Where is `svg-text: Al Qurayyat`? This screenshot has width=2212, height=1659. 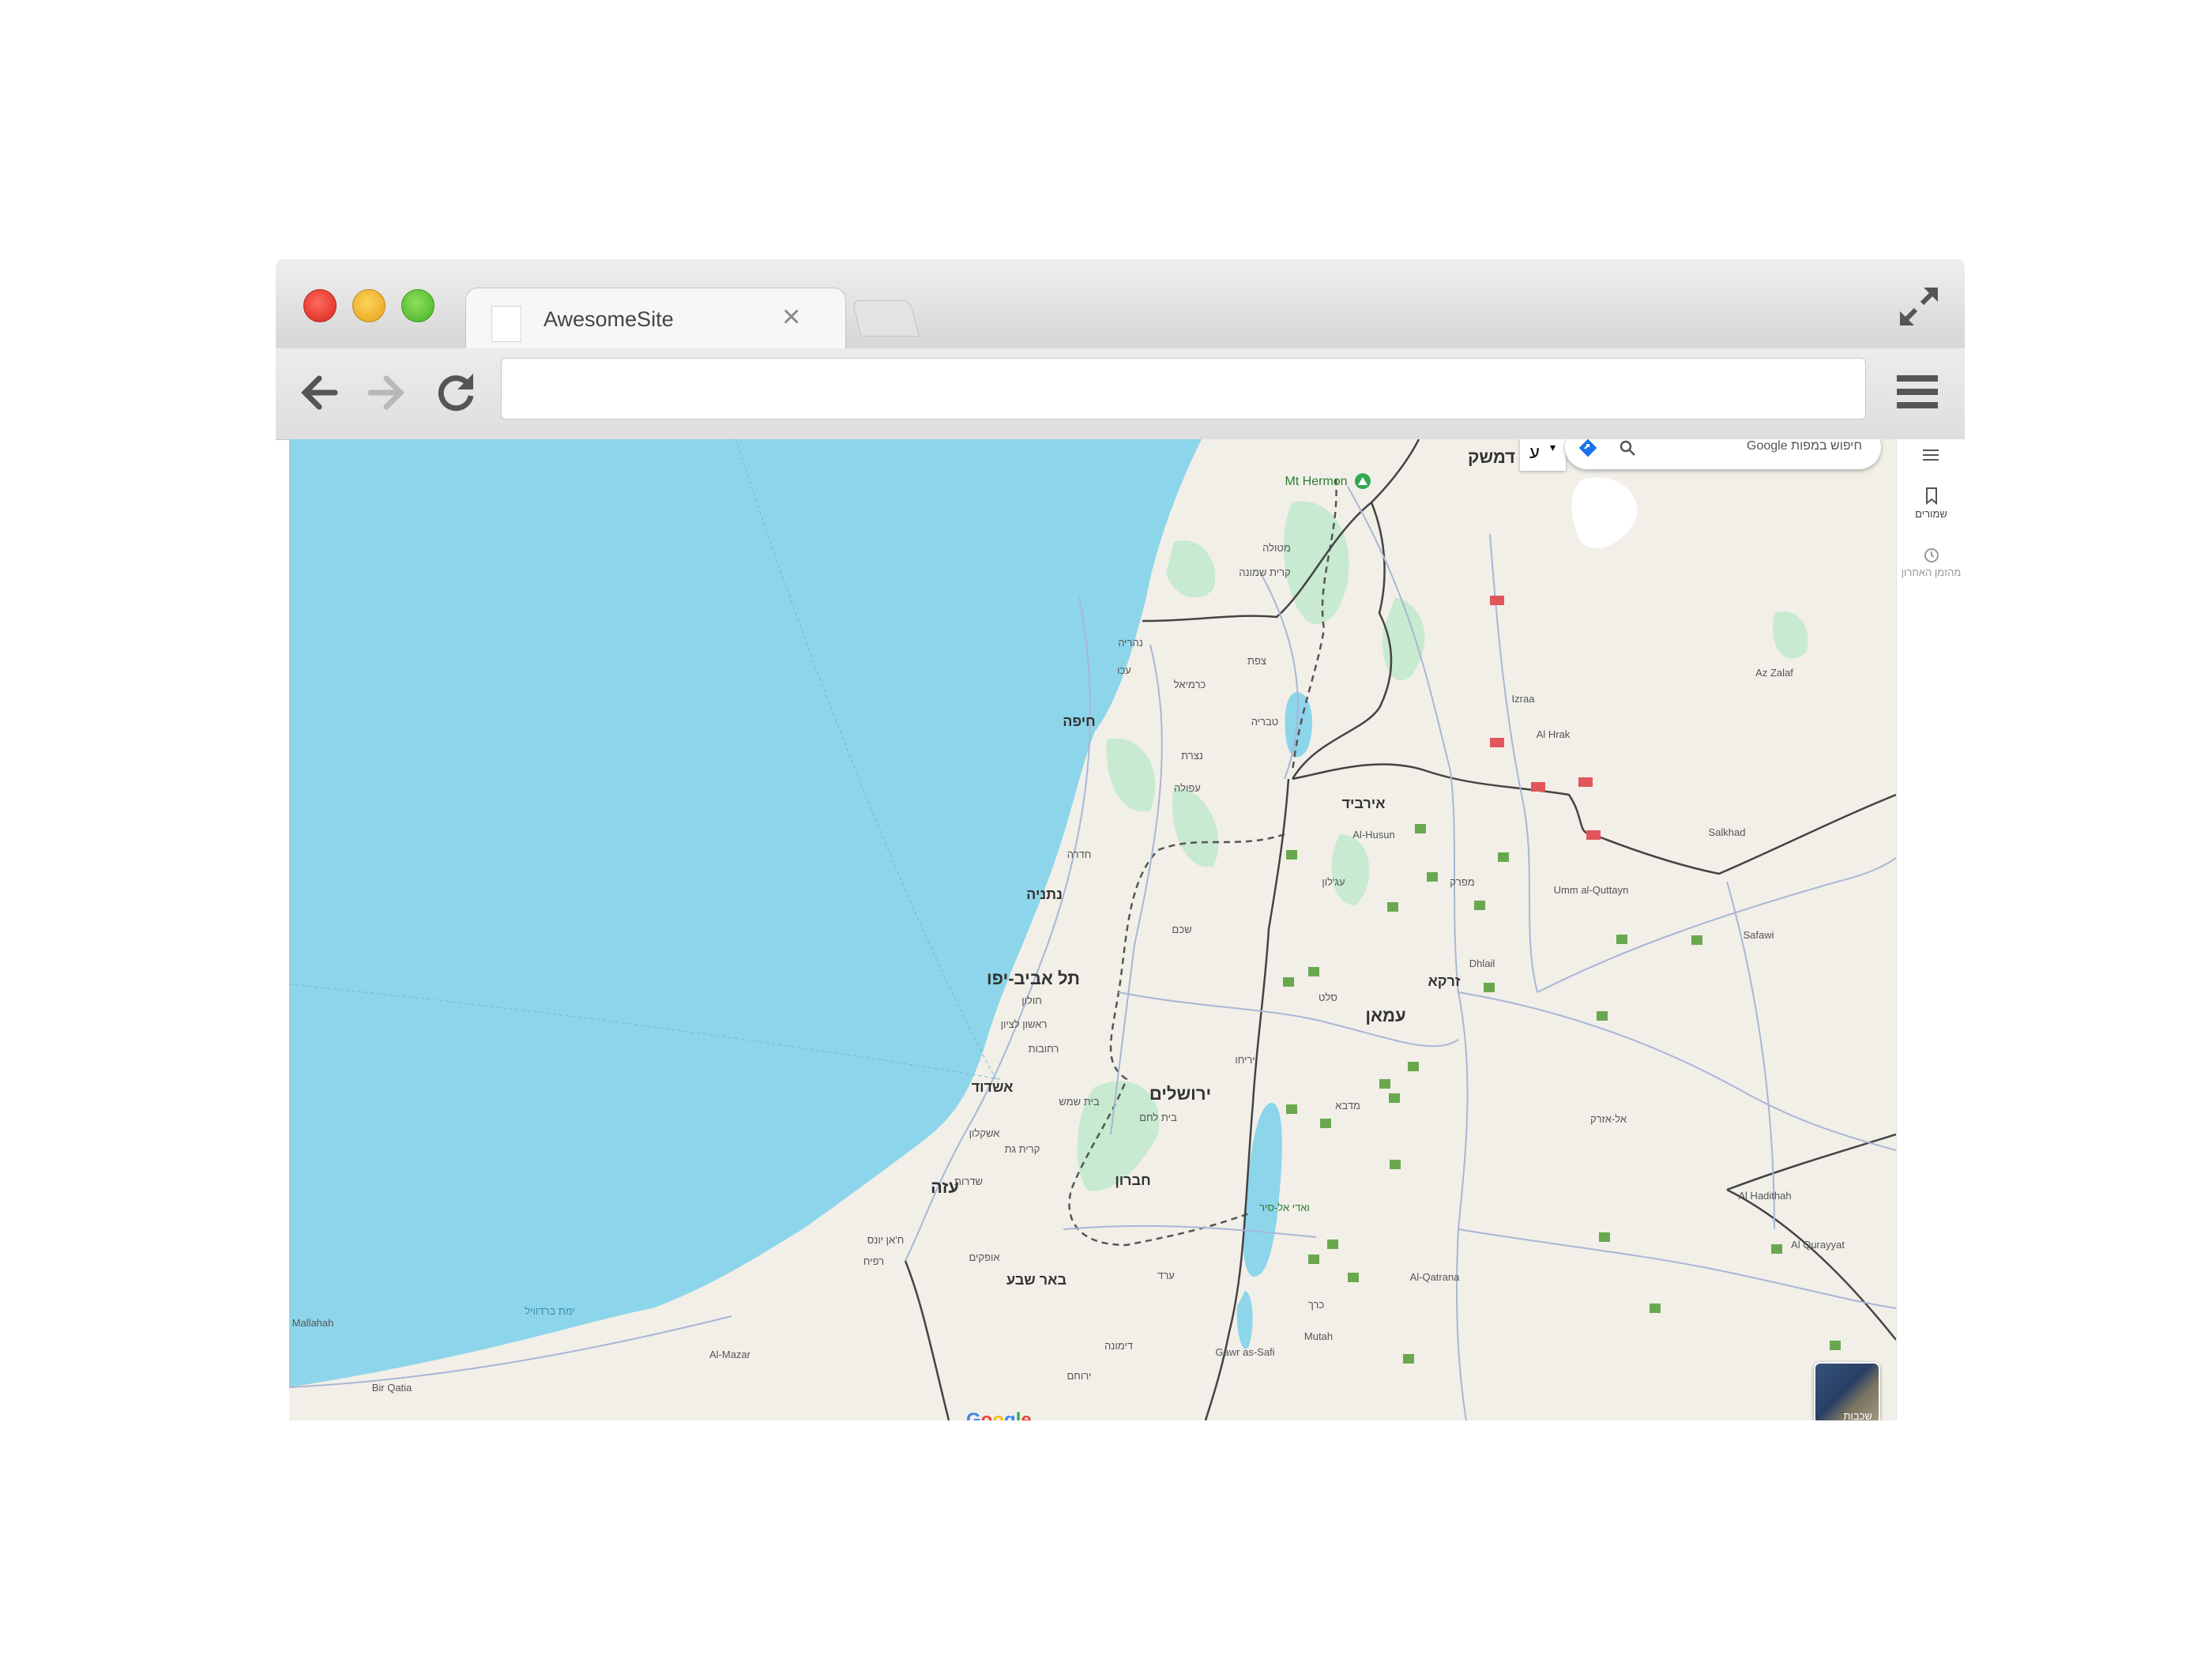 svg-text: Al Qurayyat is located at coordinates (1818, 1245).